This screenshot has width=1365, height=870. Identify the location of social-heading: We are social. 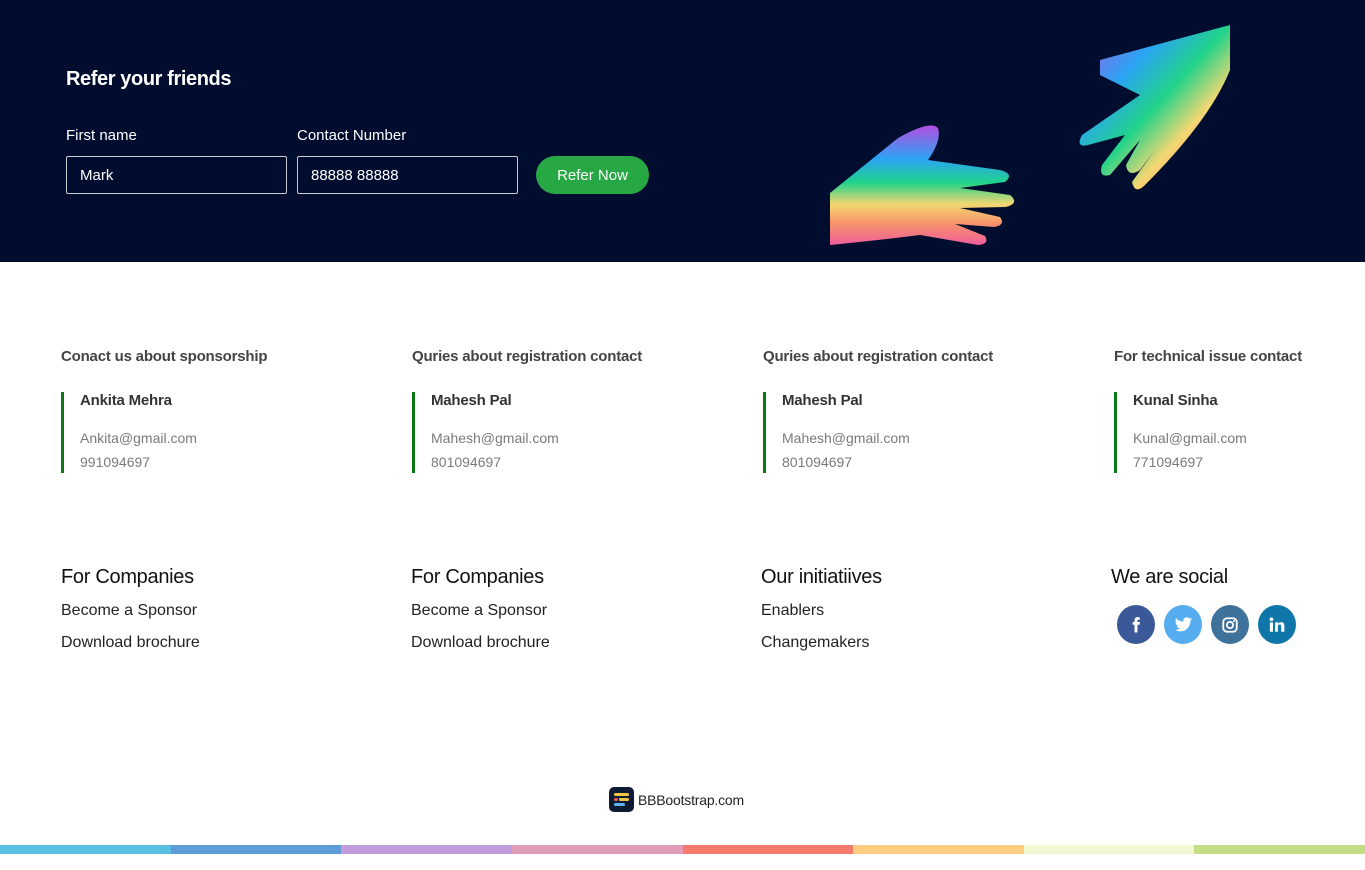
(1169, 577).